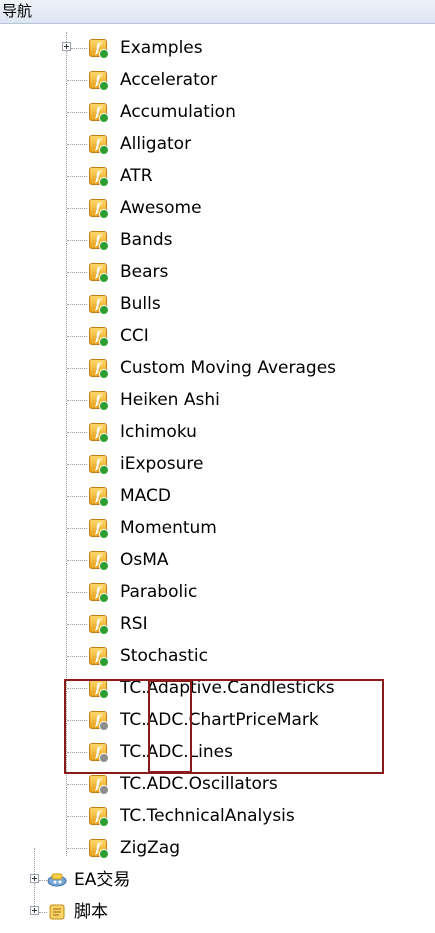 The width and height of the screenshot is (435, 933). Describe the element at coordinates (57, 880) in the screenshot. I see `robot-icon` at that location.